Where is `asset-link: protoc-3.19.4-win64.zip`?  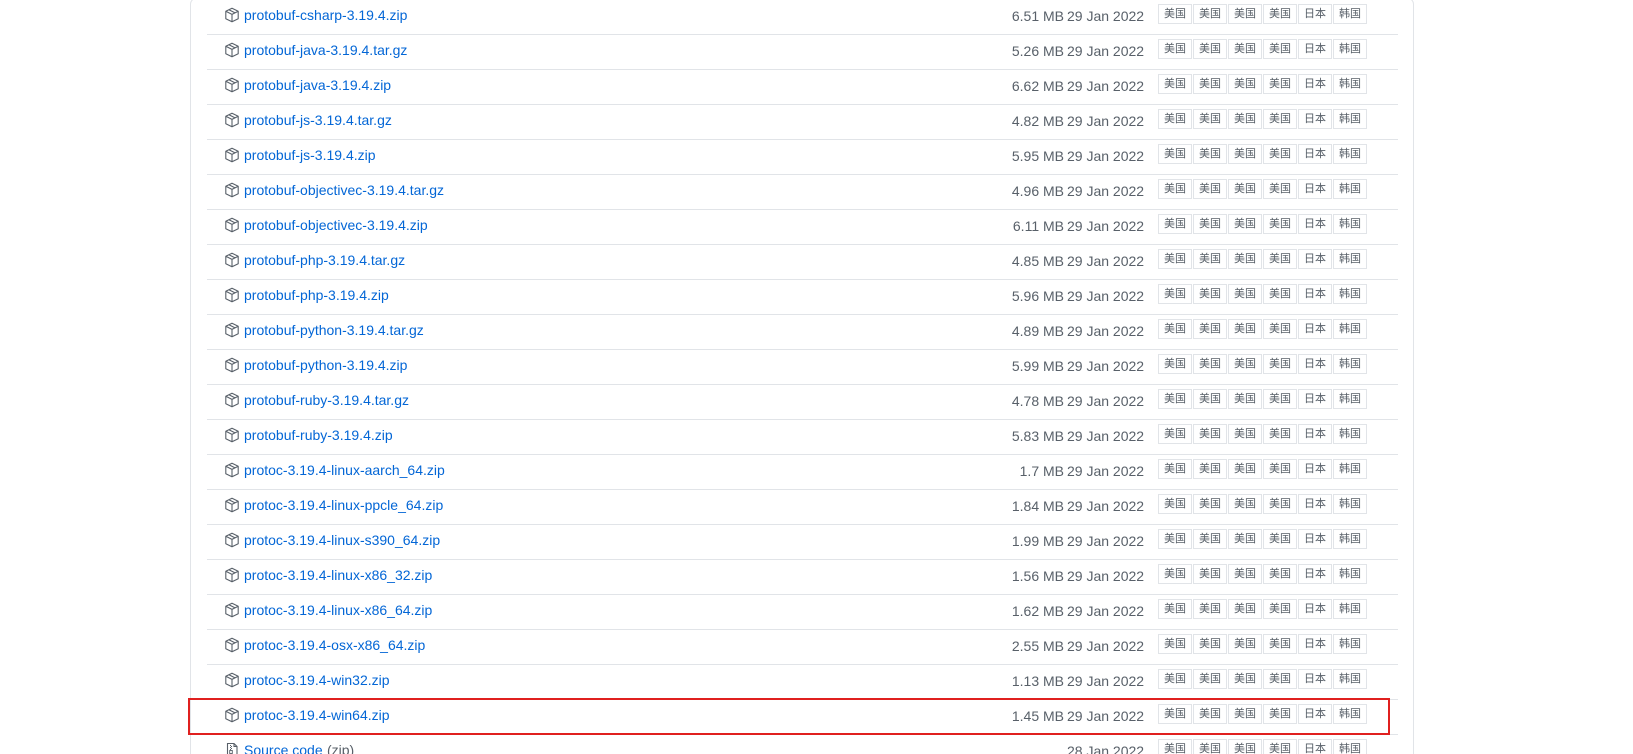 asset-link: protoc-3.19.4-win64.zip is located at coordinates (317, 715).